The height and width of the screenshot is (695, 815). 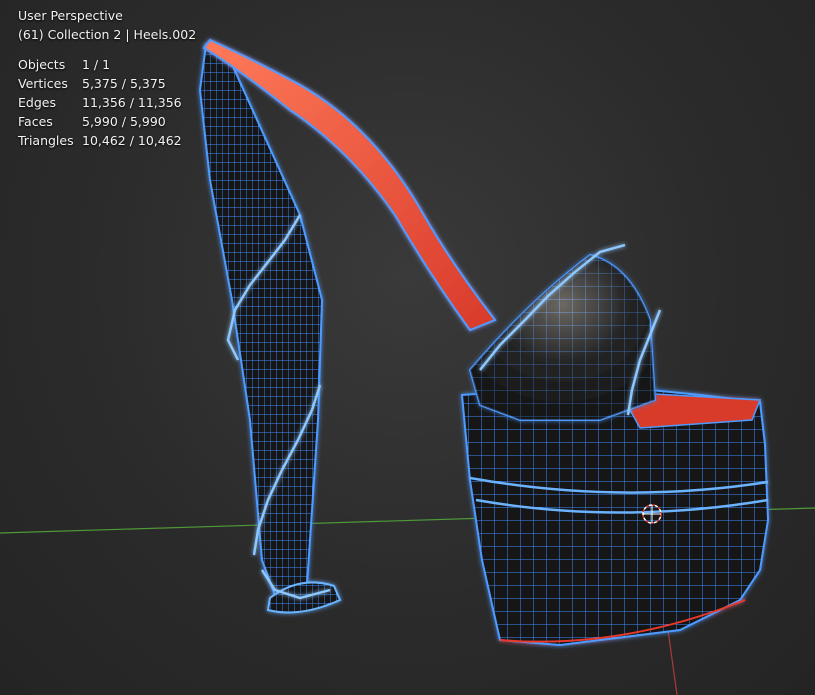 I want to click on stat-vertices: Vertices 5,375 / 5,375, so click(x=107, y=83).